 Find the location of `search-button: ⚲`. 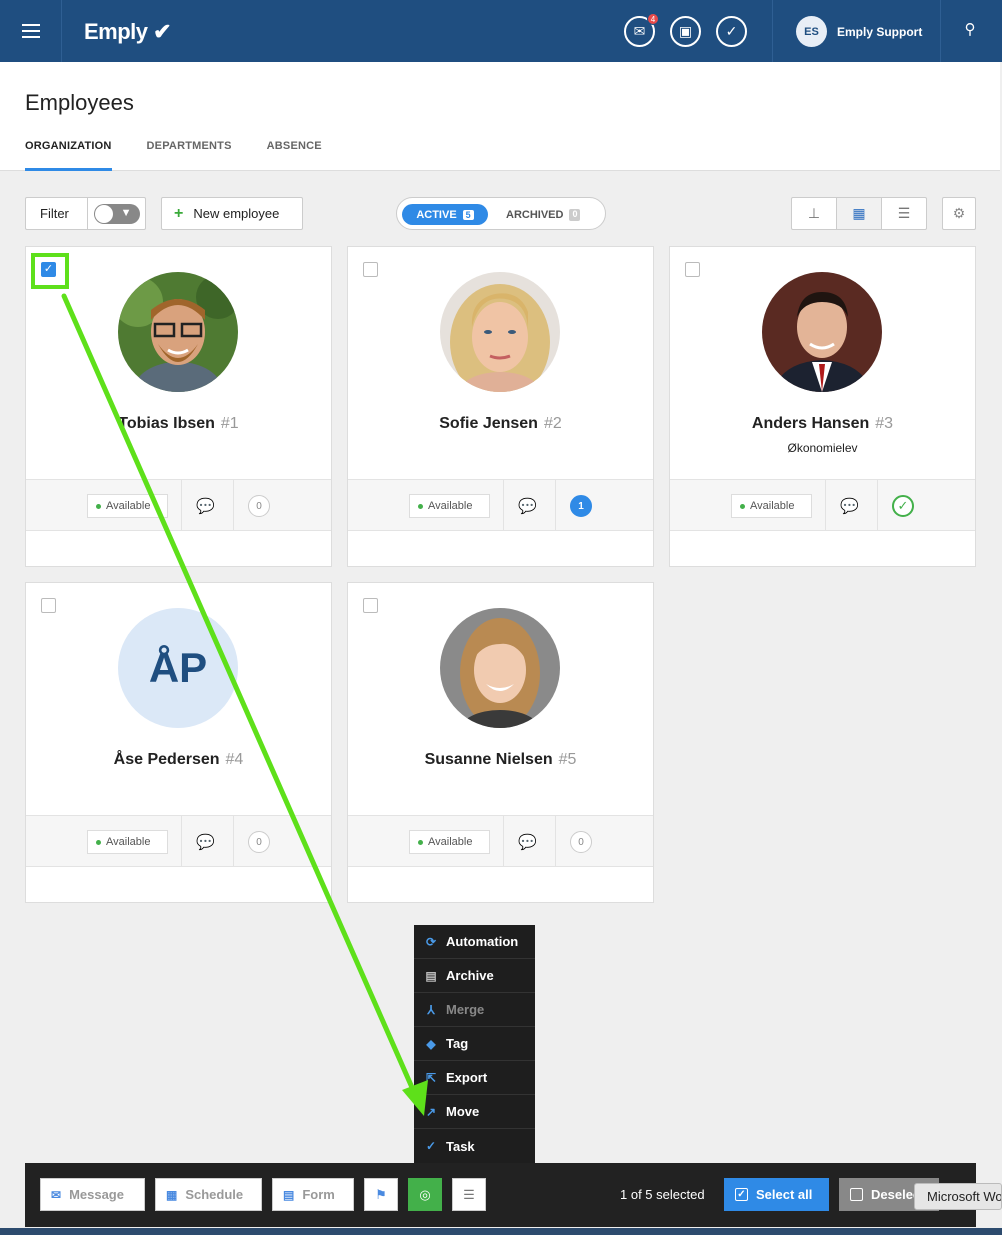

search-button: ⚲ is located at coordinates (970, 31).